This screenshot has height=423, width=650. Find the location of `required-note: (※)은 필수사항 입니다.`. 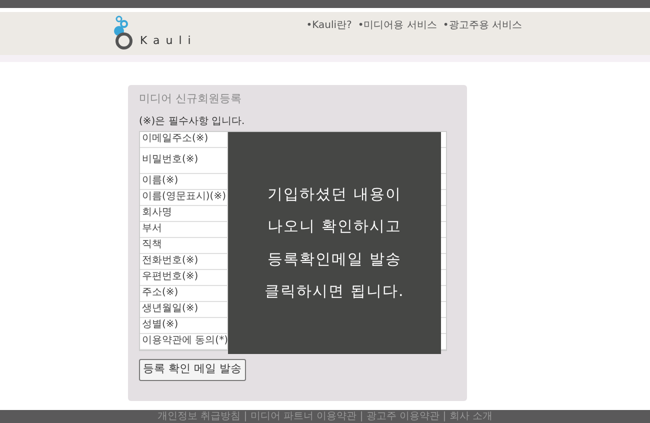

required-note: (※)은 필수사항 입니다. is located at coordinates (192, 121).